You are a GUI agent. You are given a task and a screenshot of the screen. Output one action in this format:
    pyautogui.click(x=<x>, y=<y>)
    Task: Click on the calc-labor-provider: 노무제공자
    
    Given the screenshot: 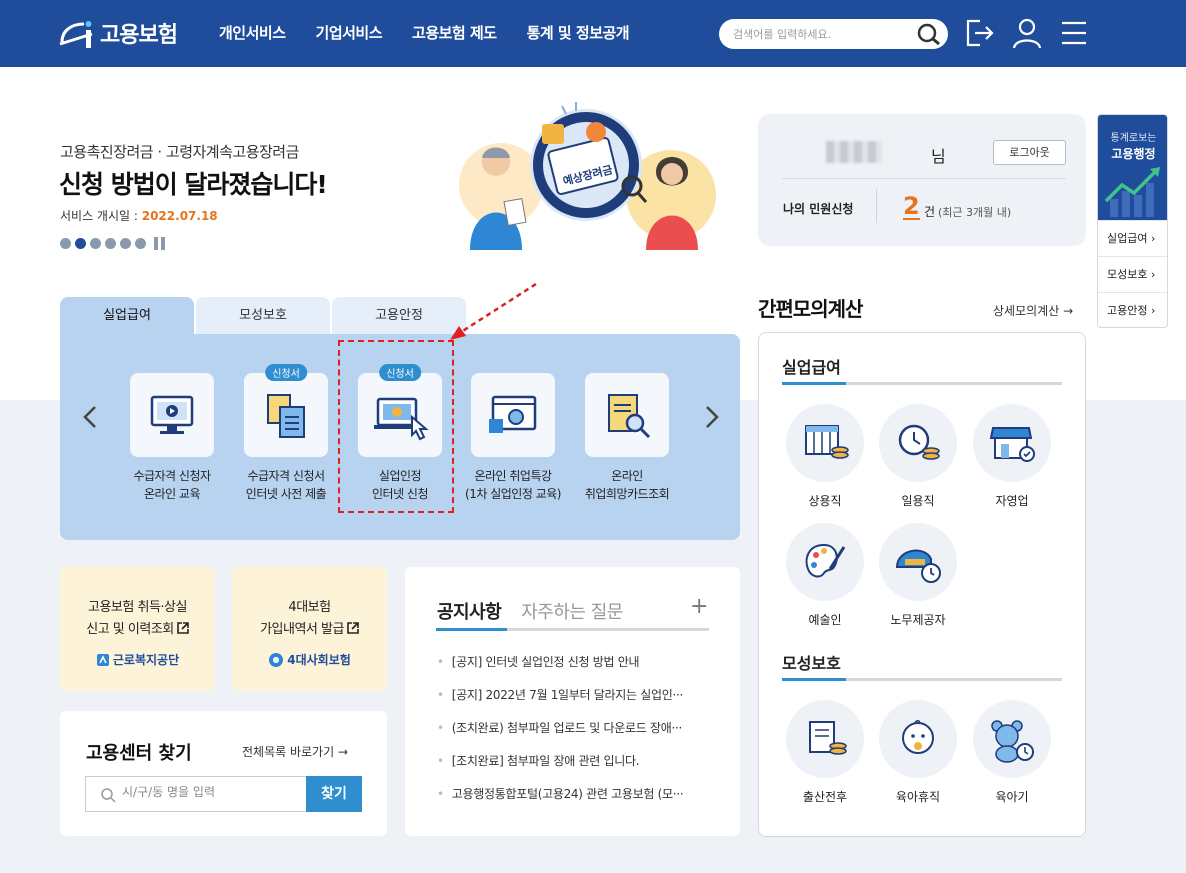 What is the action you would take?
    pyautogui.click(x=918, y=575)
    